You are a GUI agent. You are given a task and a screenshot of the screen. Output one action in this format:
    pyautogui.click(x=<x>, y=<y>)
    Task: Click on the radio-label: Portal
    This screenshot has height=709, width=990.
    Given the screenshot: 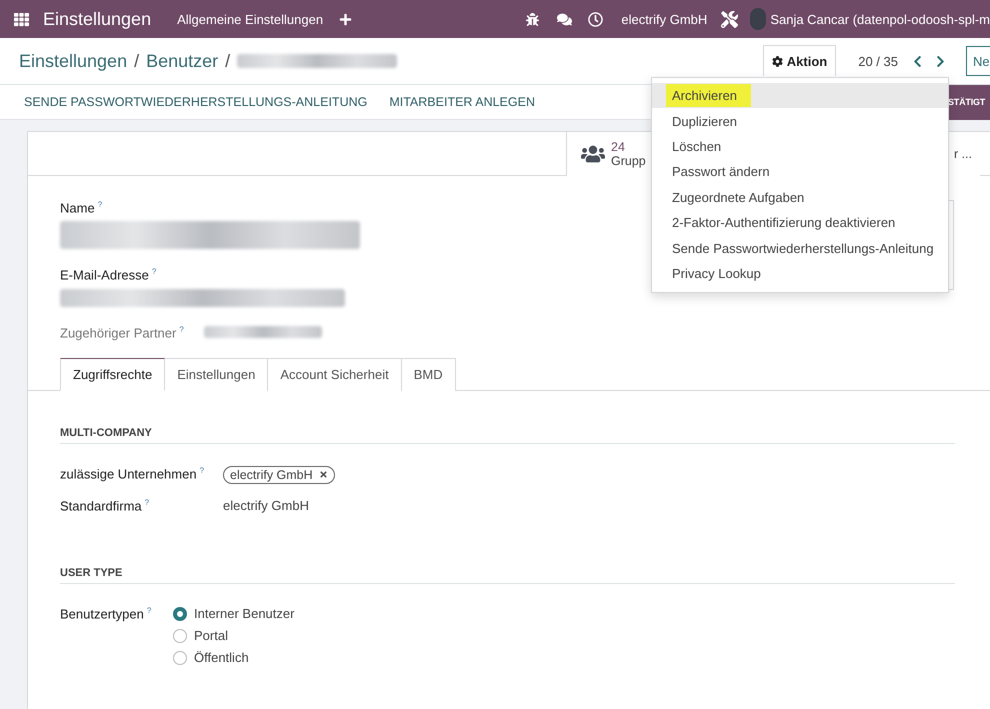 What is the action you would take?
    pyautogui.click(x=211, y=636)
    